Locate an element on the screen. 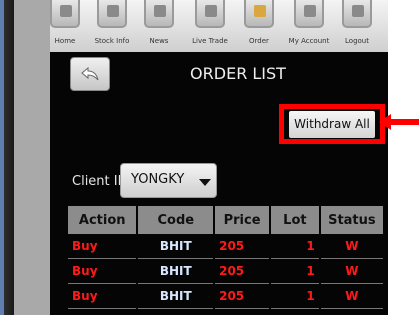 This screenshot has height=315, width=419. nav-order-label: Order is located at coordinates (259, 41).